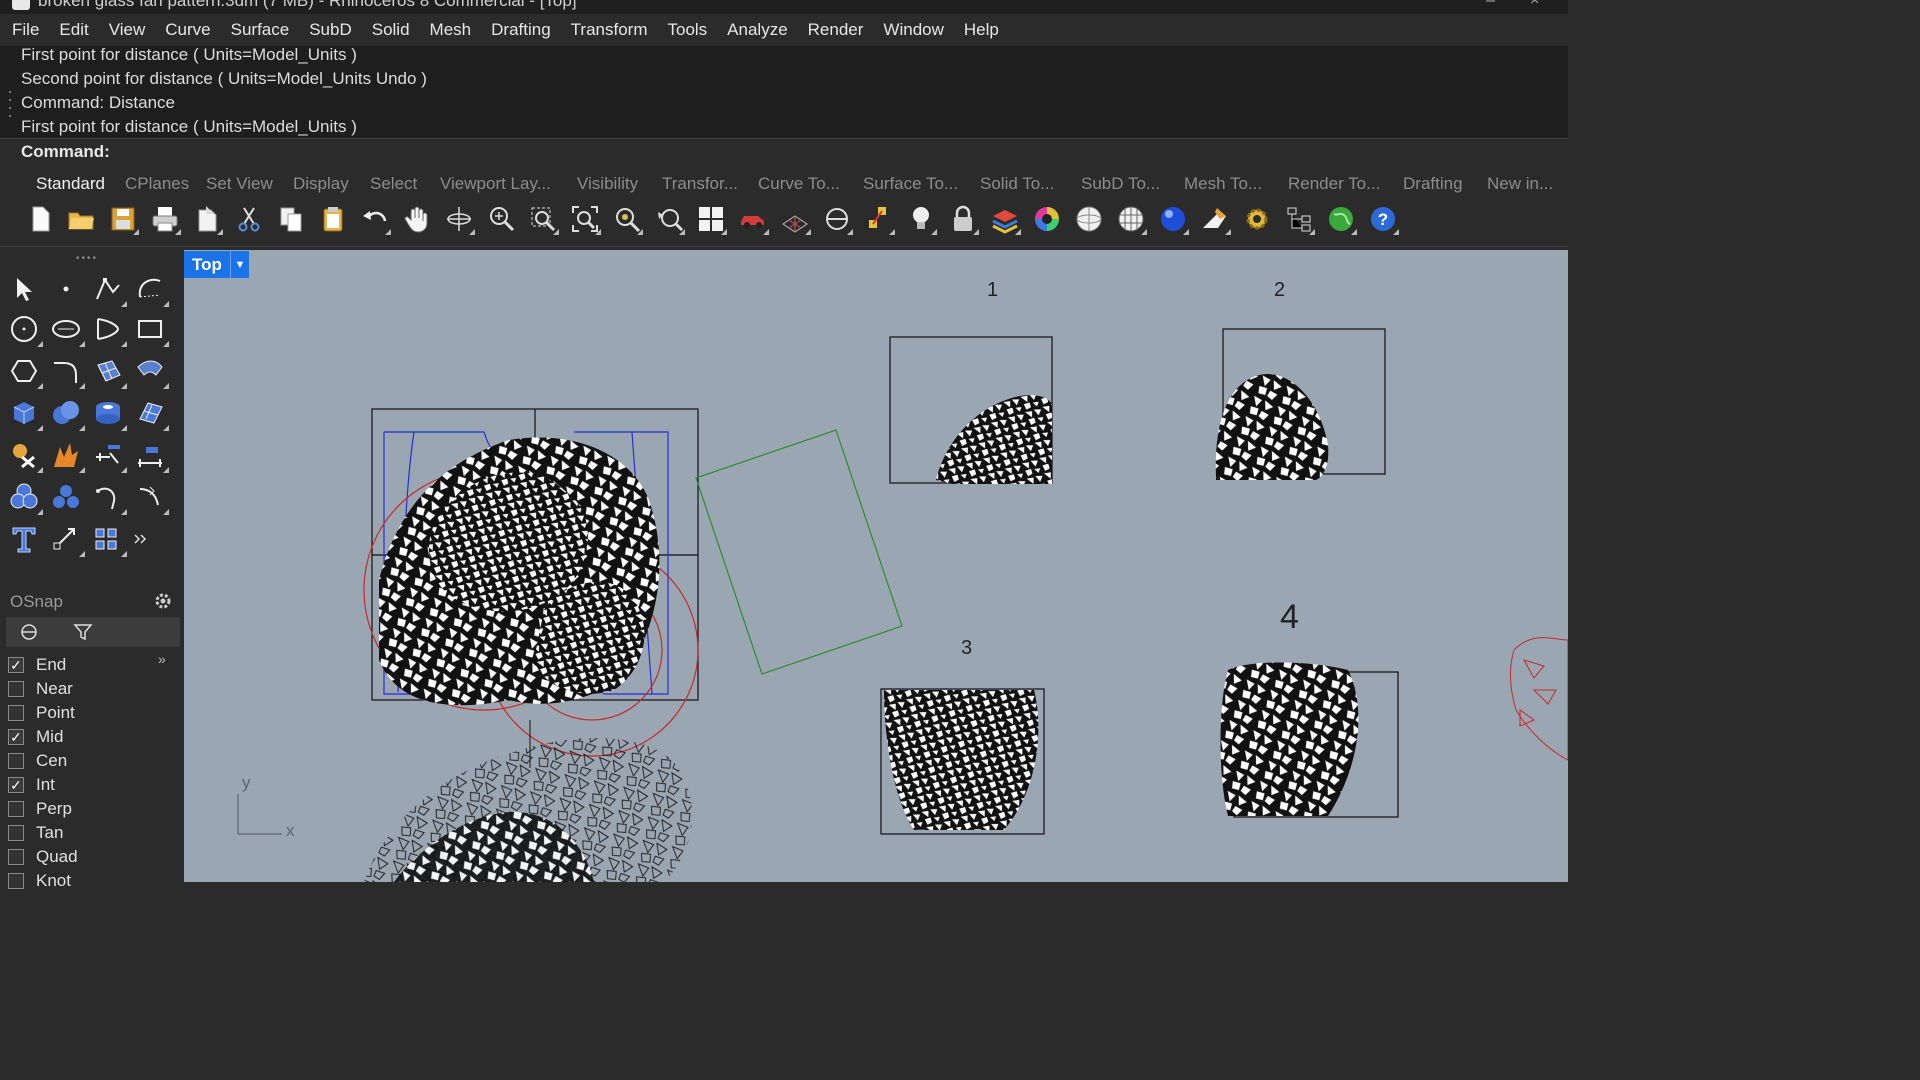 This screenshot has height=1080, width=1920. I want to click on lock-icon, so click(963, 219).